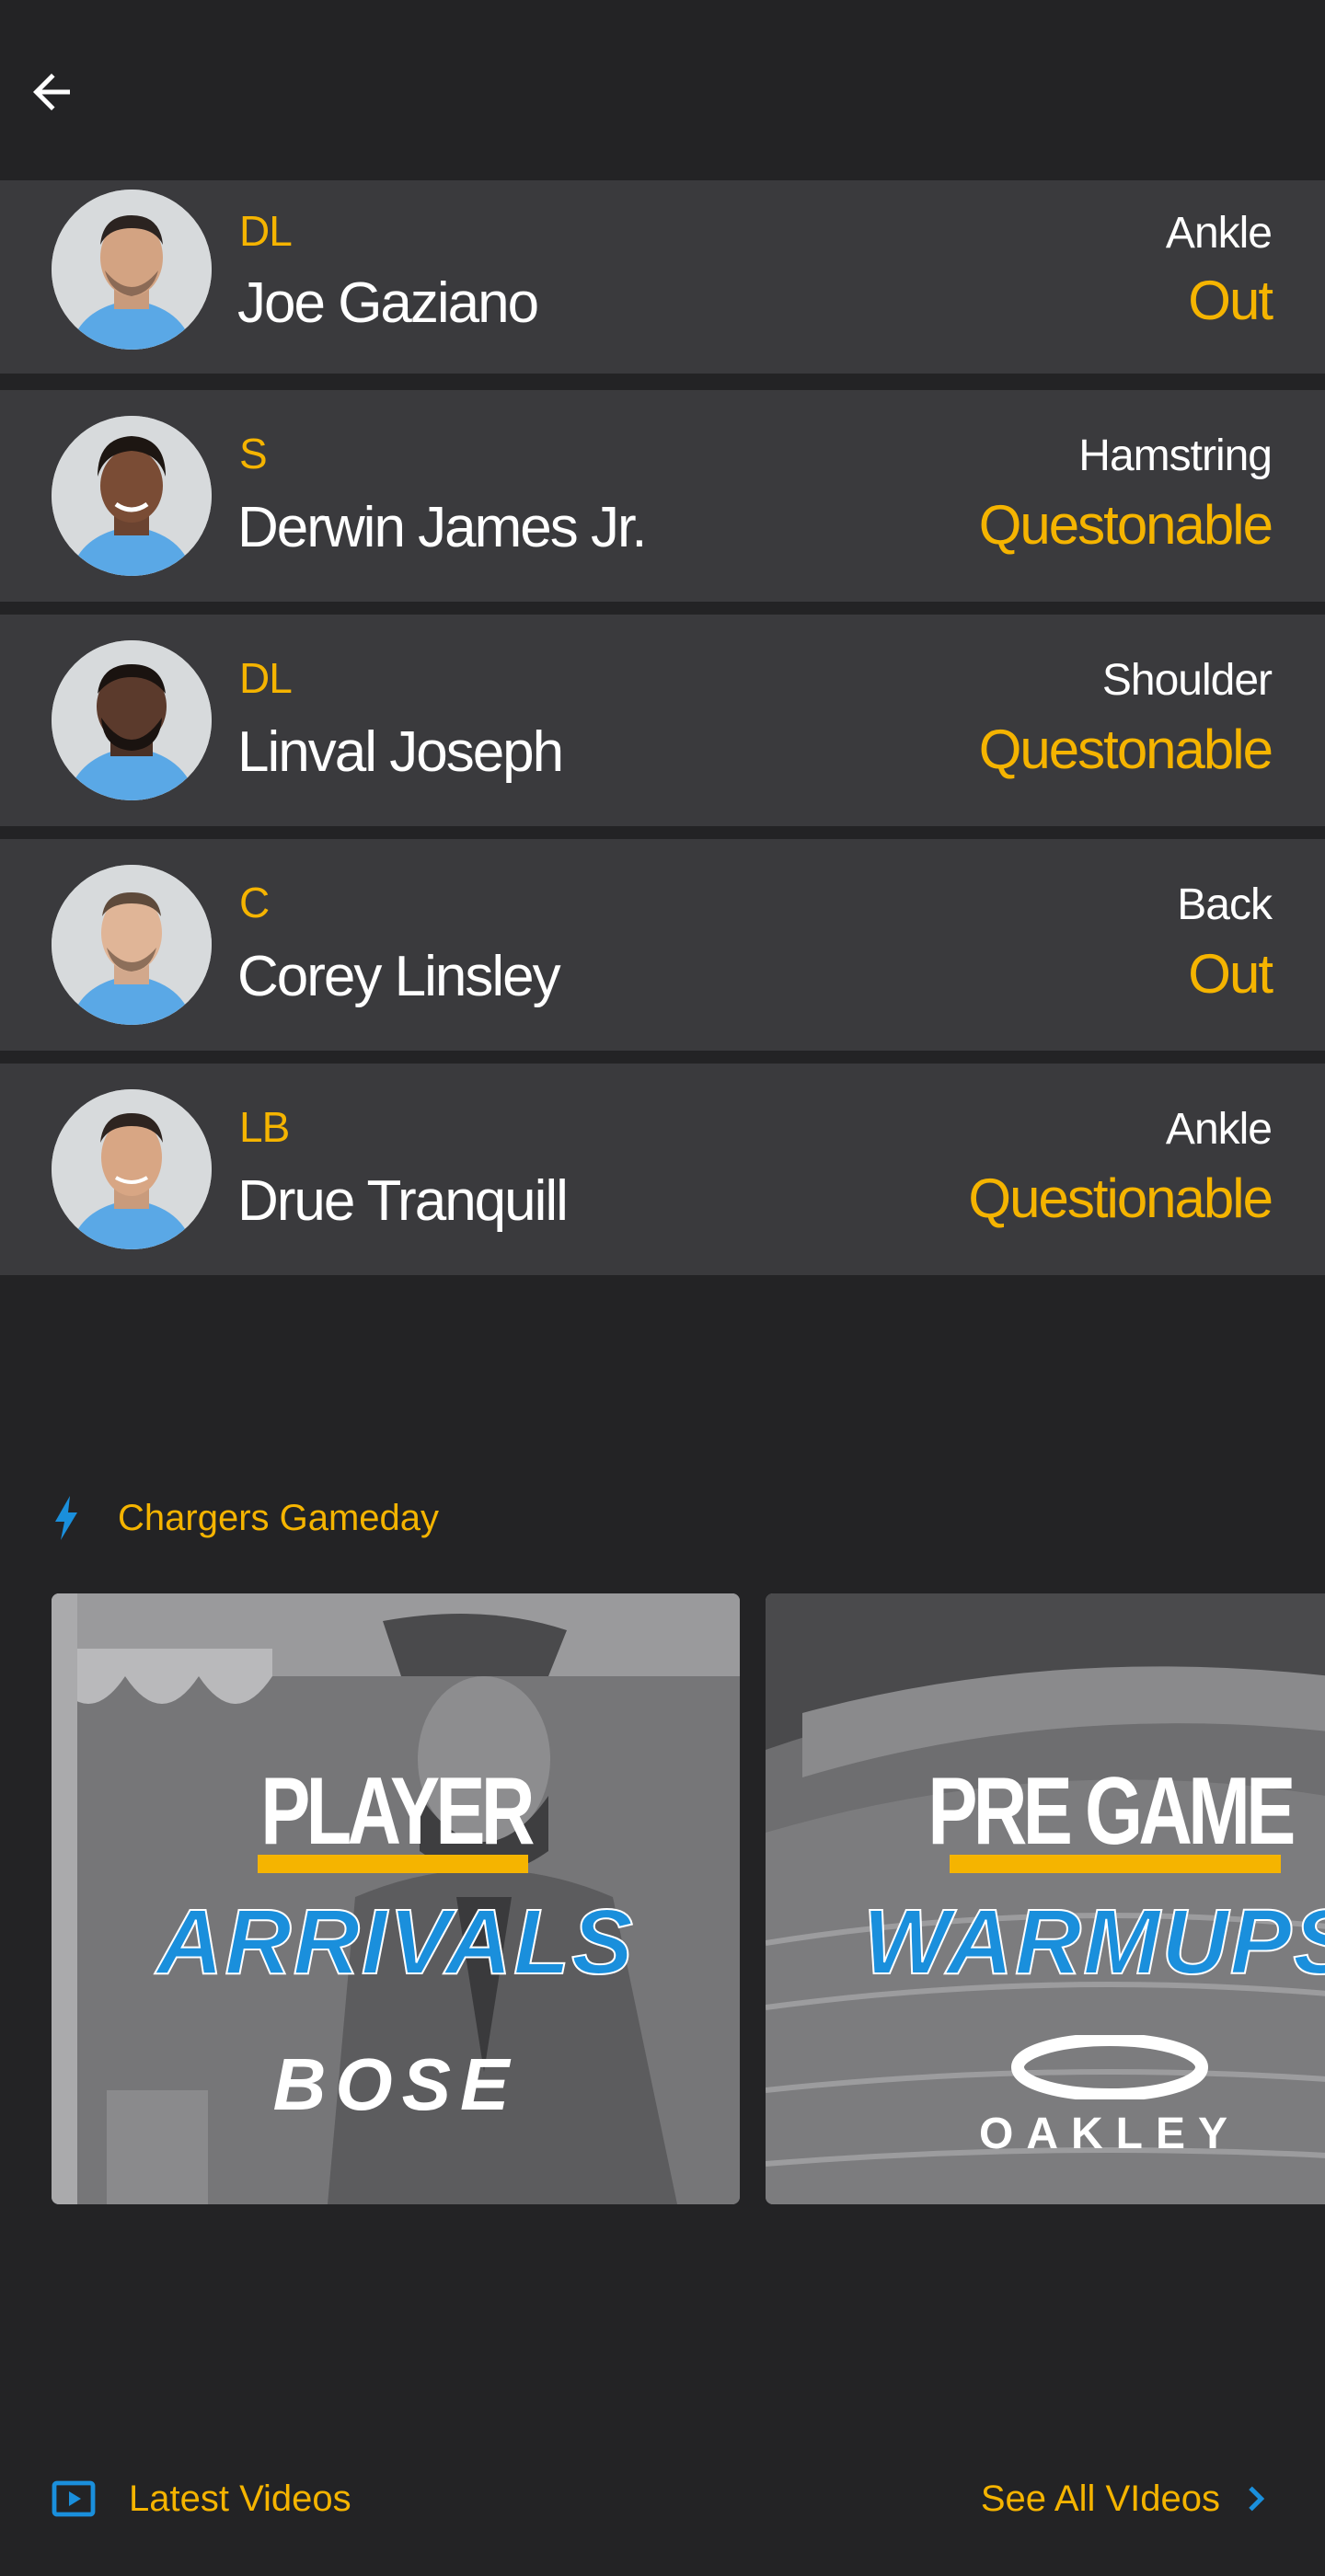  Describe the element at coordinates (403, 1201) in the screenshot. I see `player-name: Drue Tranquill` at that location.